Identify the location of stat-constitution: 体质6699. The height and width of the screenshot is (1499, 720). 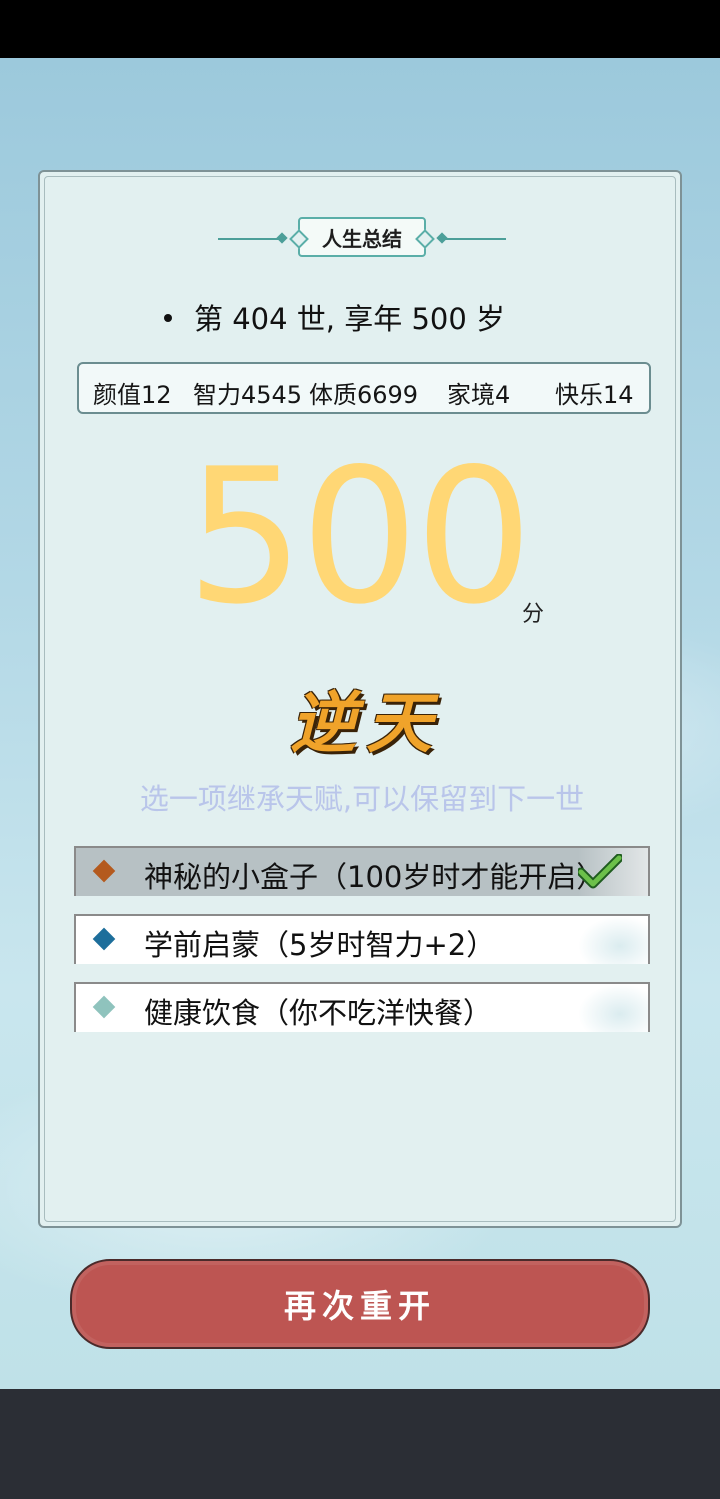
(364, 395).